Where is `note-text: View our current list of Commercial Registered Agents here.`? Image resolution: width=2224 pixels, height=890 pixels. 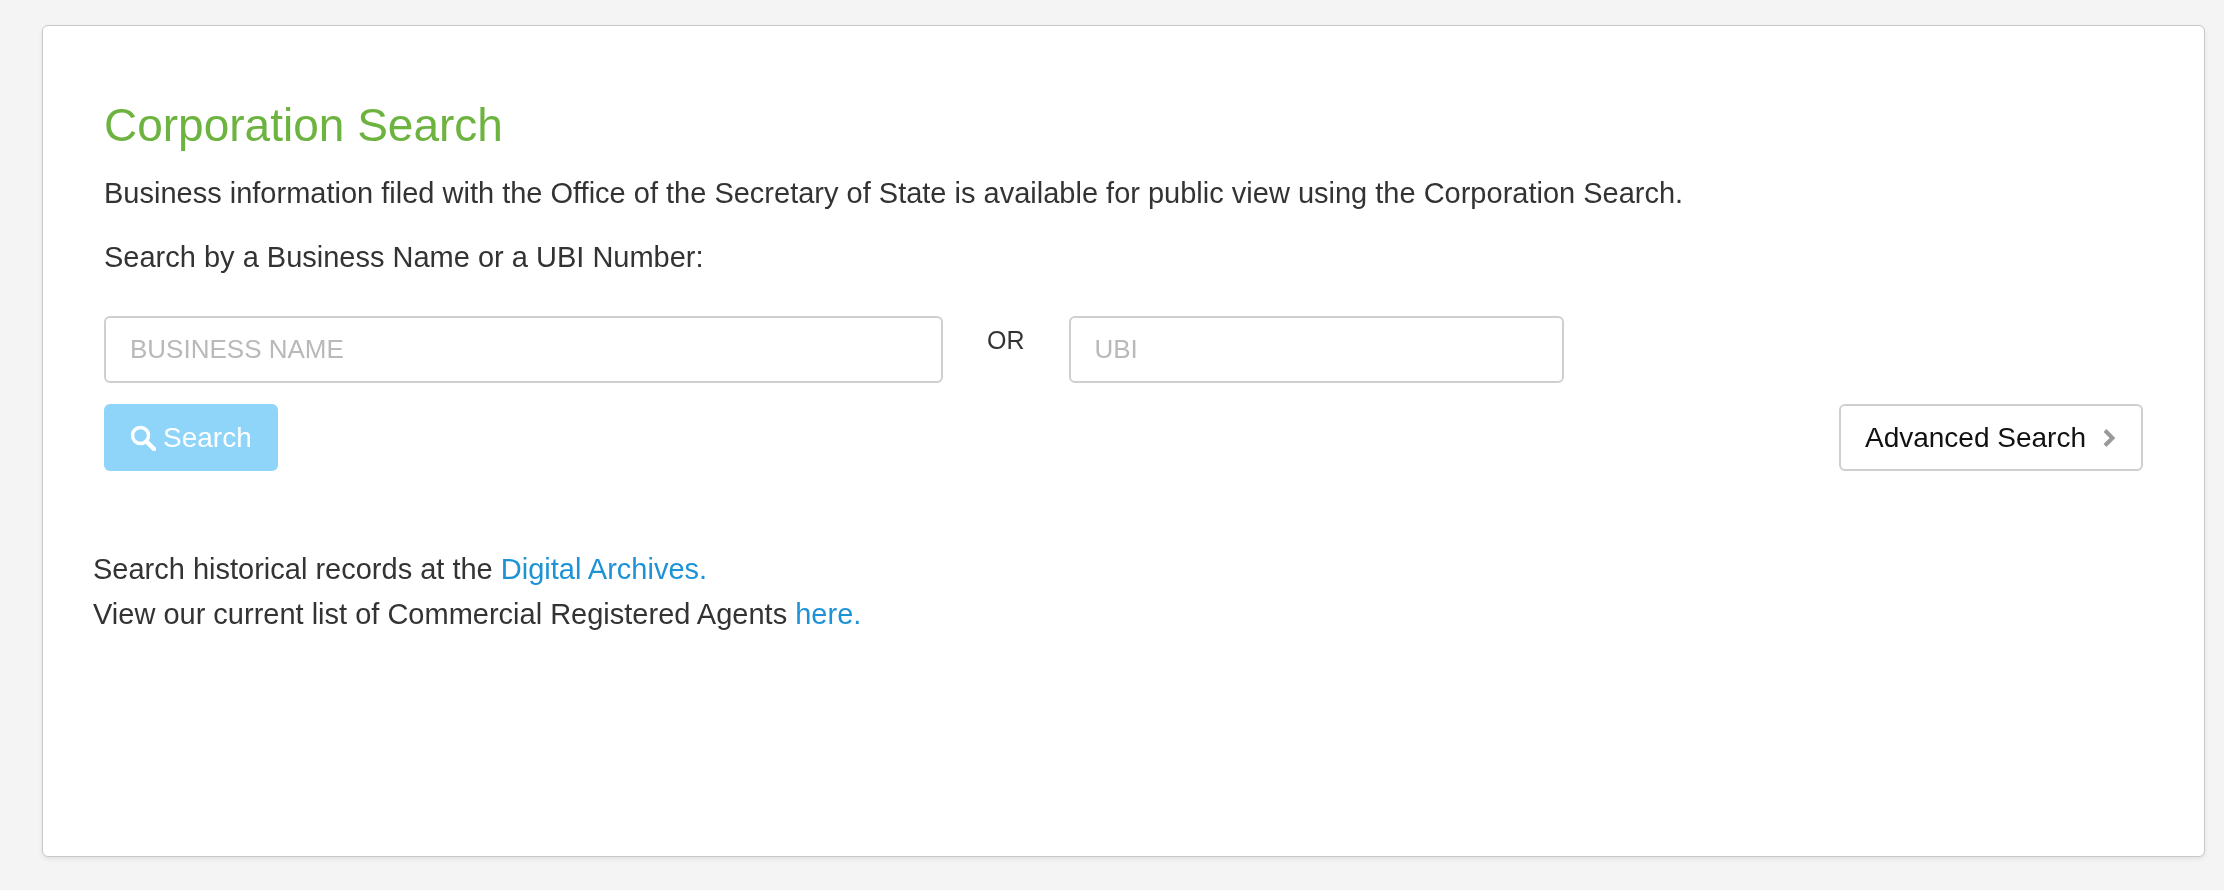 note-text: View our current list of Commercial Registered Agents here. is located at coordinates (477, 614).